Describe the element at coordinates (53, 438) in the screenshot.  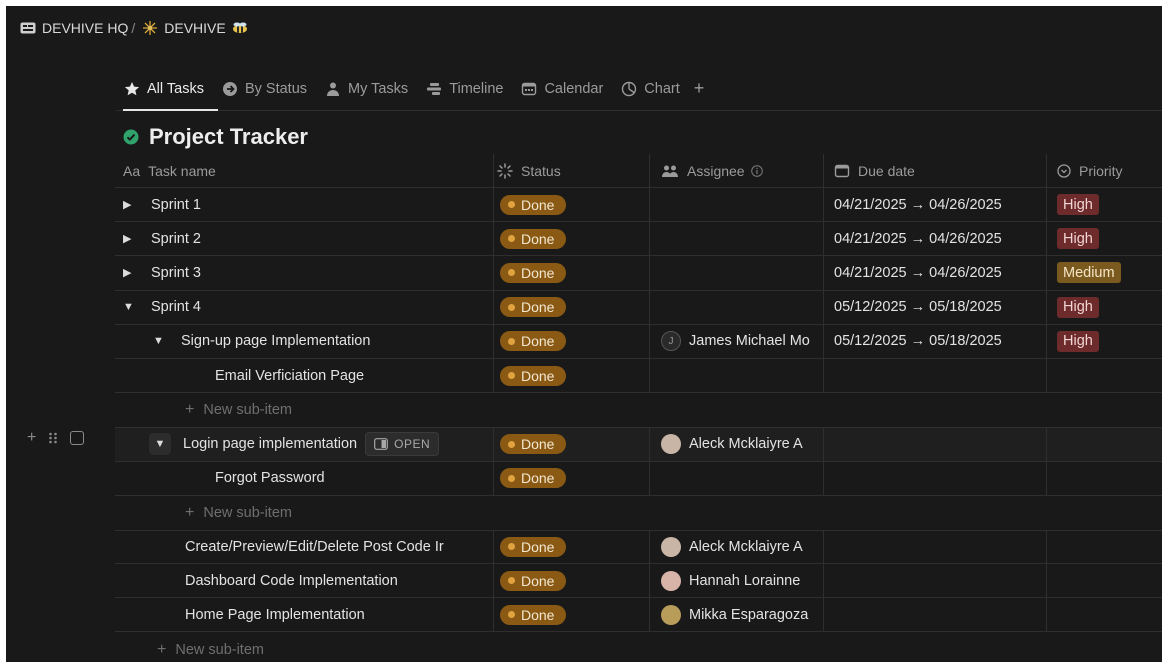
I see `drag-handle-icon` at that location.